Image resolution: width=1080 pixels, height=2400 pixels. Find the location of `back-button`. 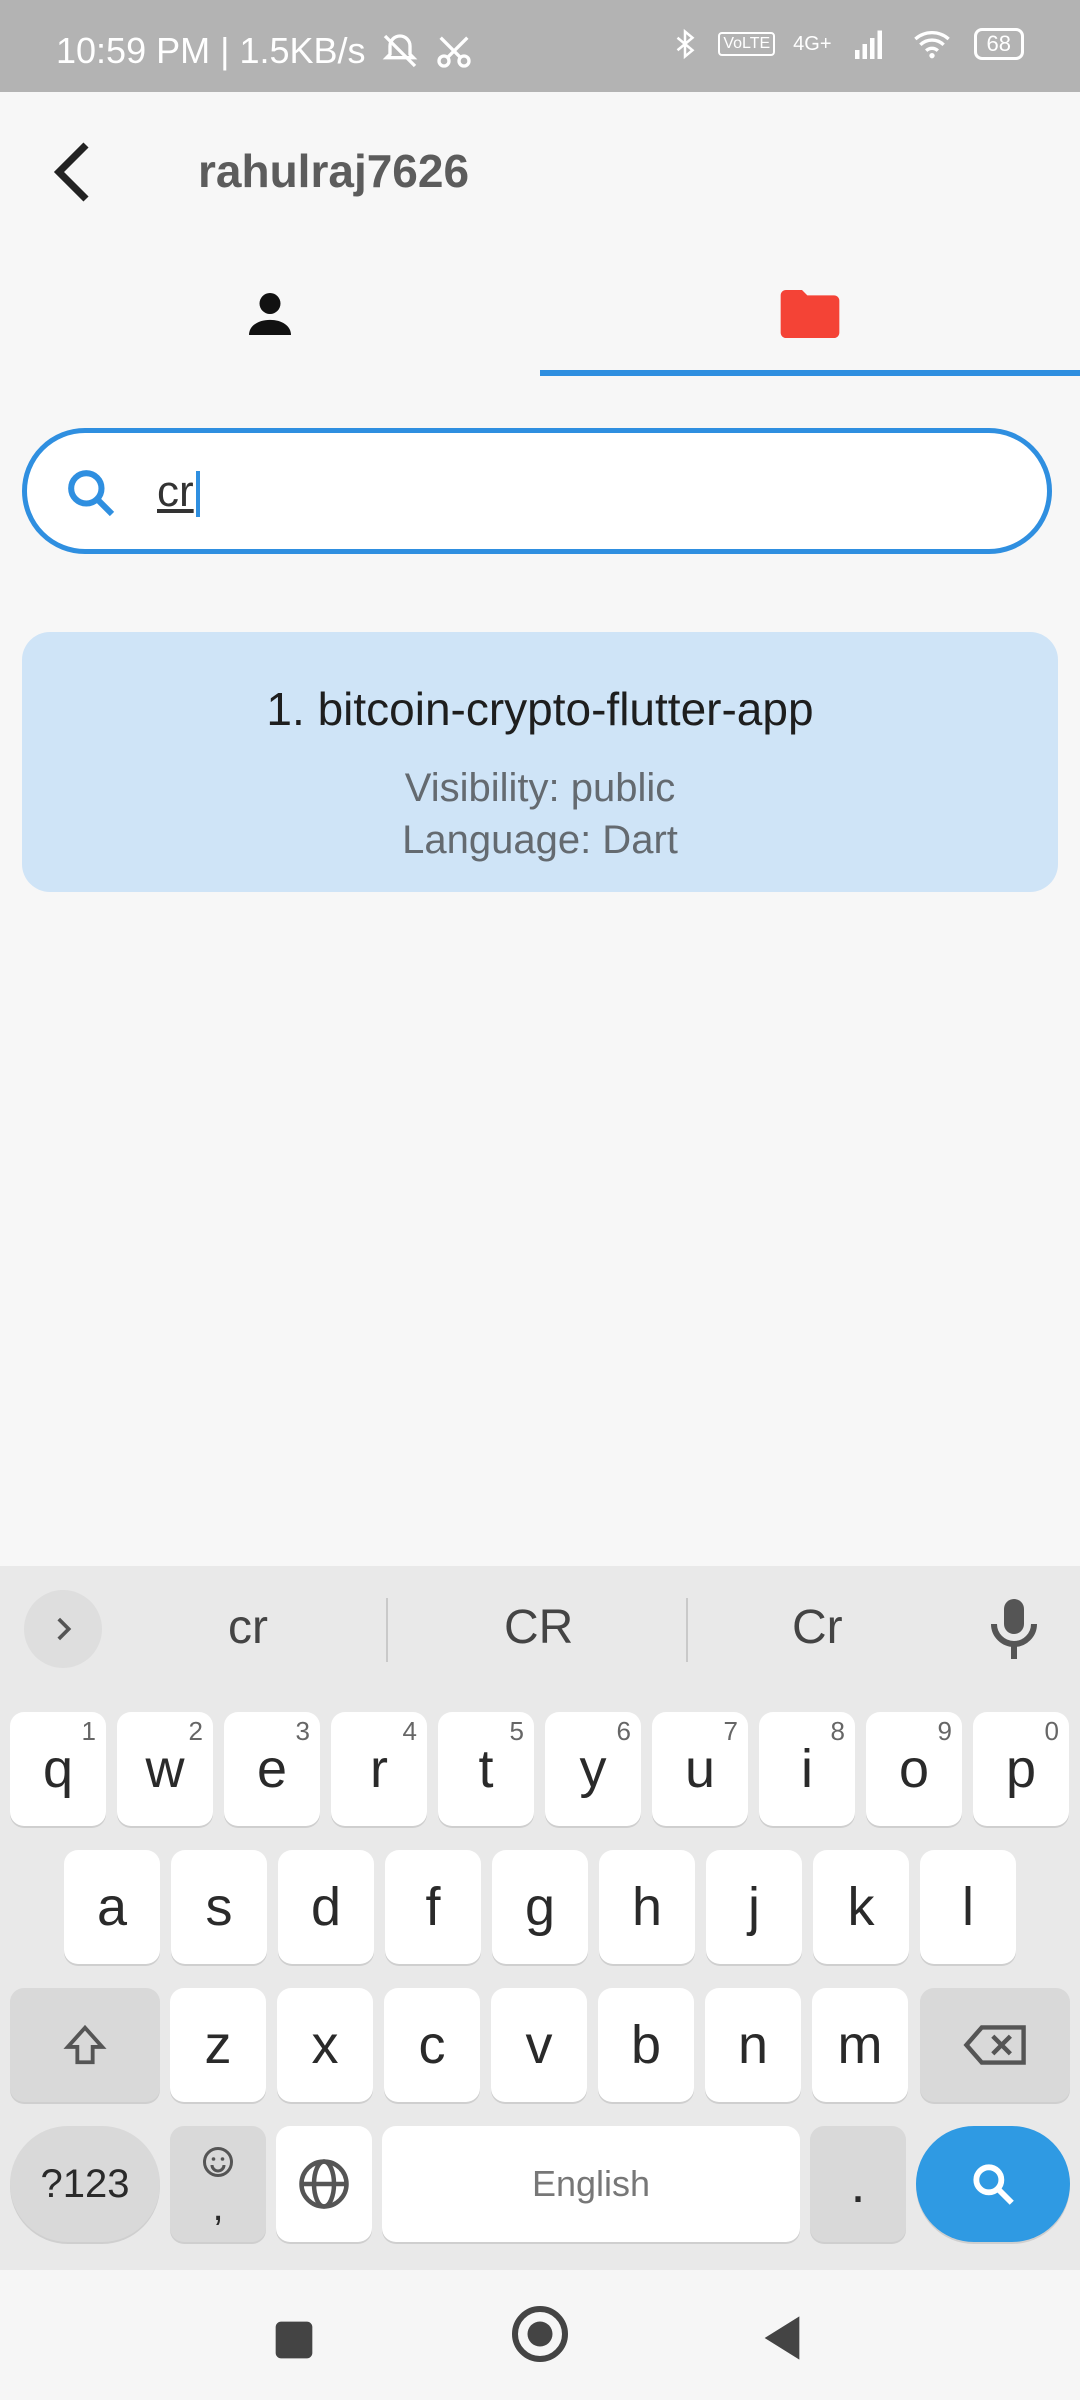

back-button is located at coordinates (74, 172).